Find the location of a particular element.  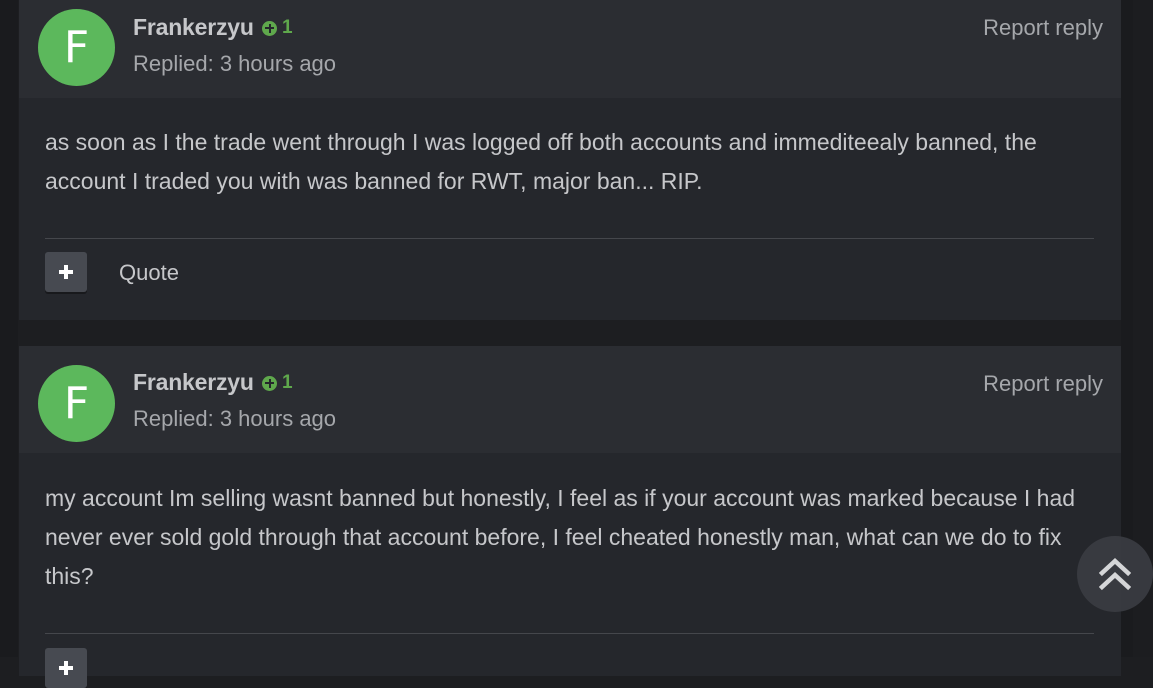

left-gutter is located at coordinates (9, 328).